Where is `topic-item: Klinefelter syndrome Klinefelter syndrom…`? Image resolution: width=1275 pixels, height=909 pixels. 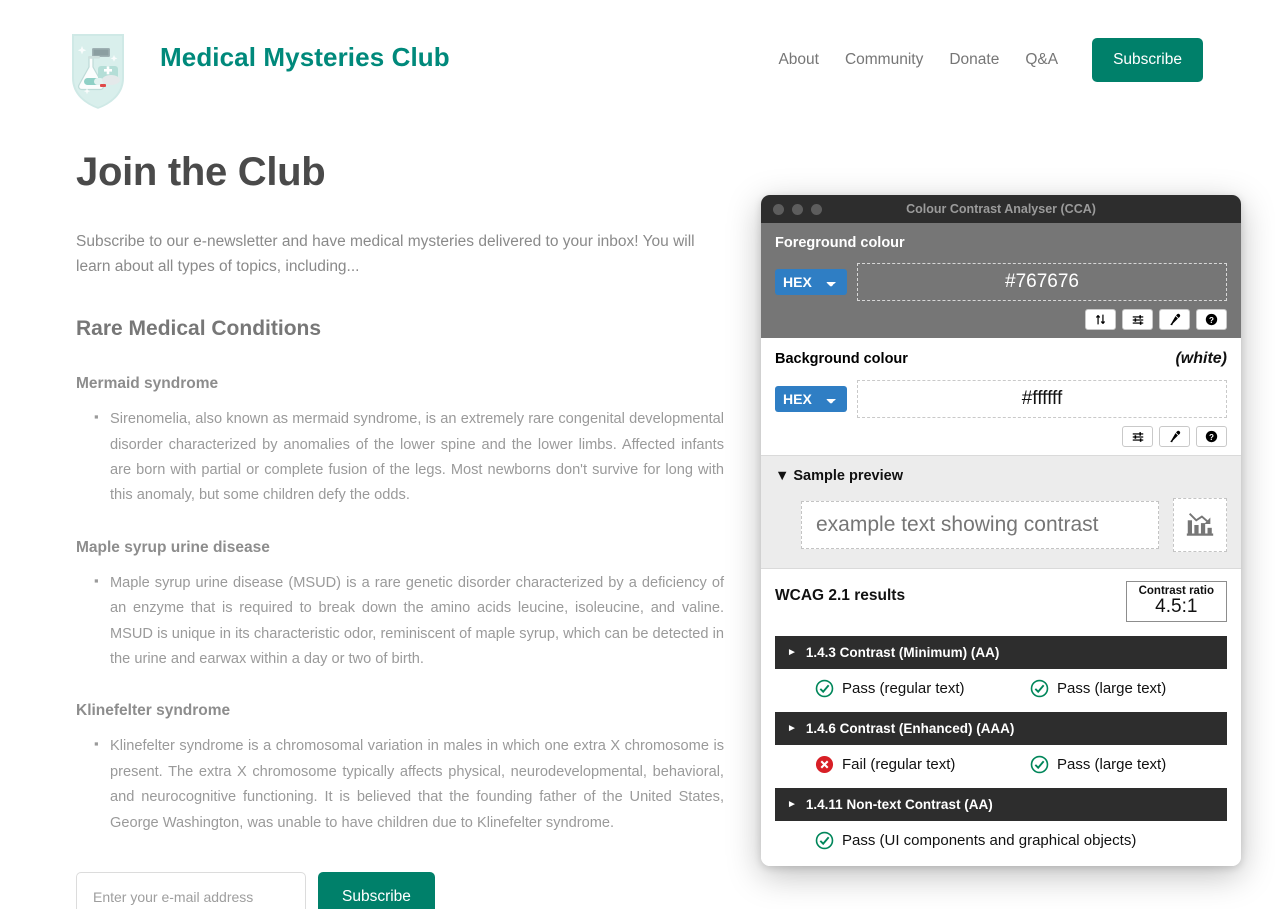
topic-item: Klinefelter syndrome Klinefelter syndrom… is located at coordinates (400, 769).